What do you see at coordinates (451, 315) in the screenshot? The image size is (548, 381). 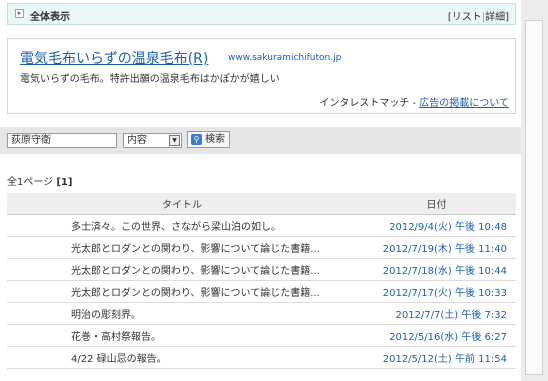 I see `article-date-link: 2012/7/7(土) 午後 7:32` at bounding box center [451, 315].